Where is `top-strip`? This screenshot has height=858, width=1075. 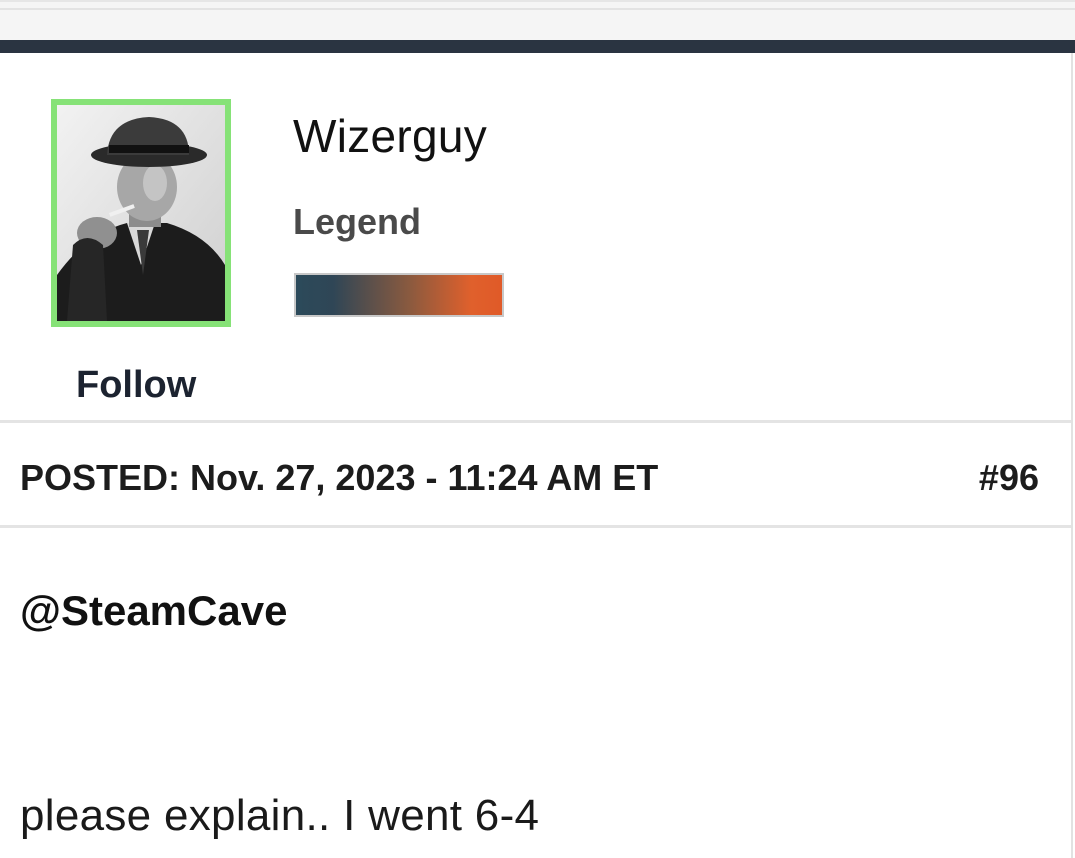
top-strip is located at coordinates (537, 20).